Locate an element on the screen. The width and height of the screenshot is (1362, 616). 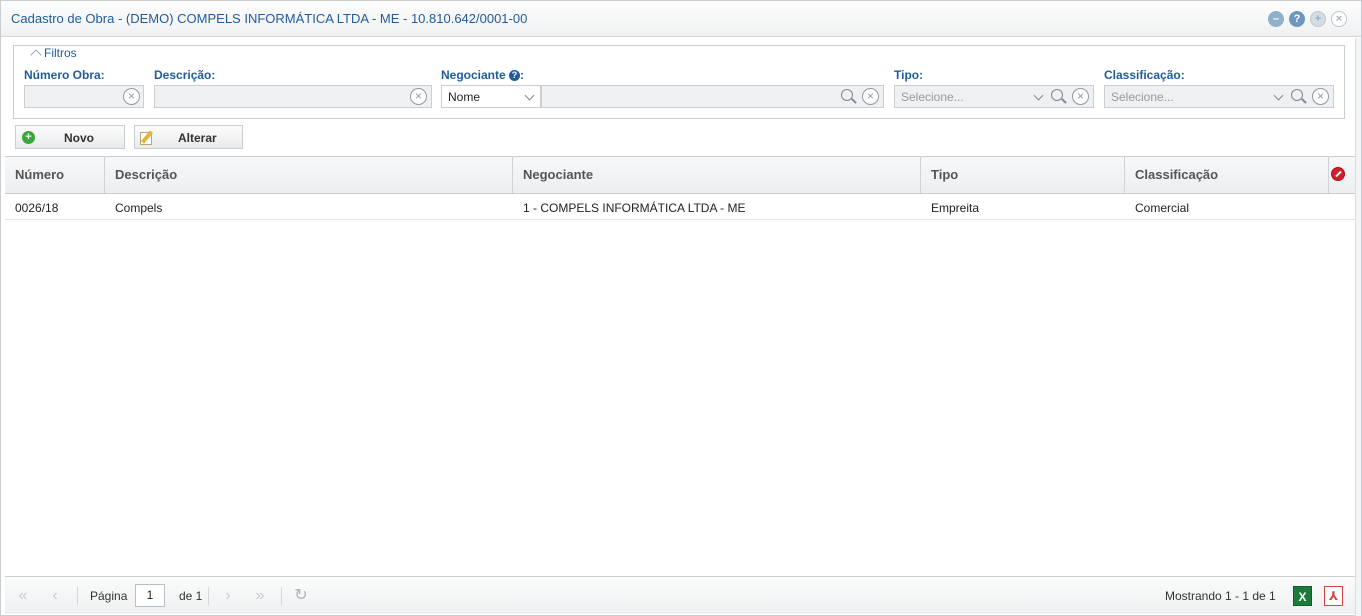
novo-button: + Novo is located at coordinates (70, 137).